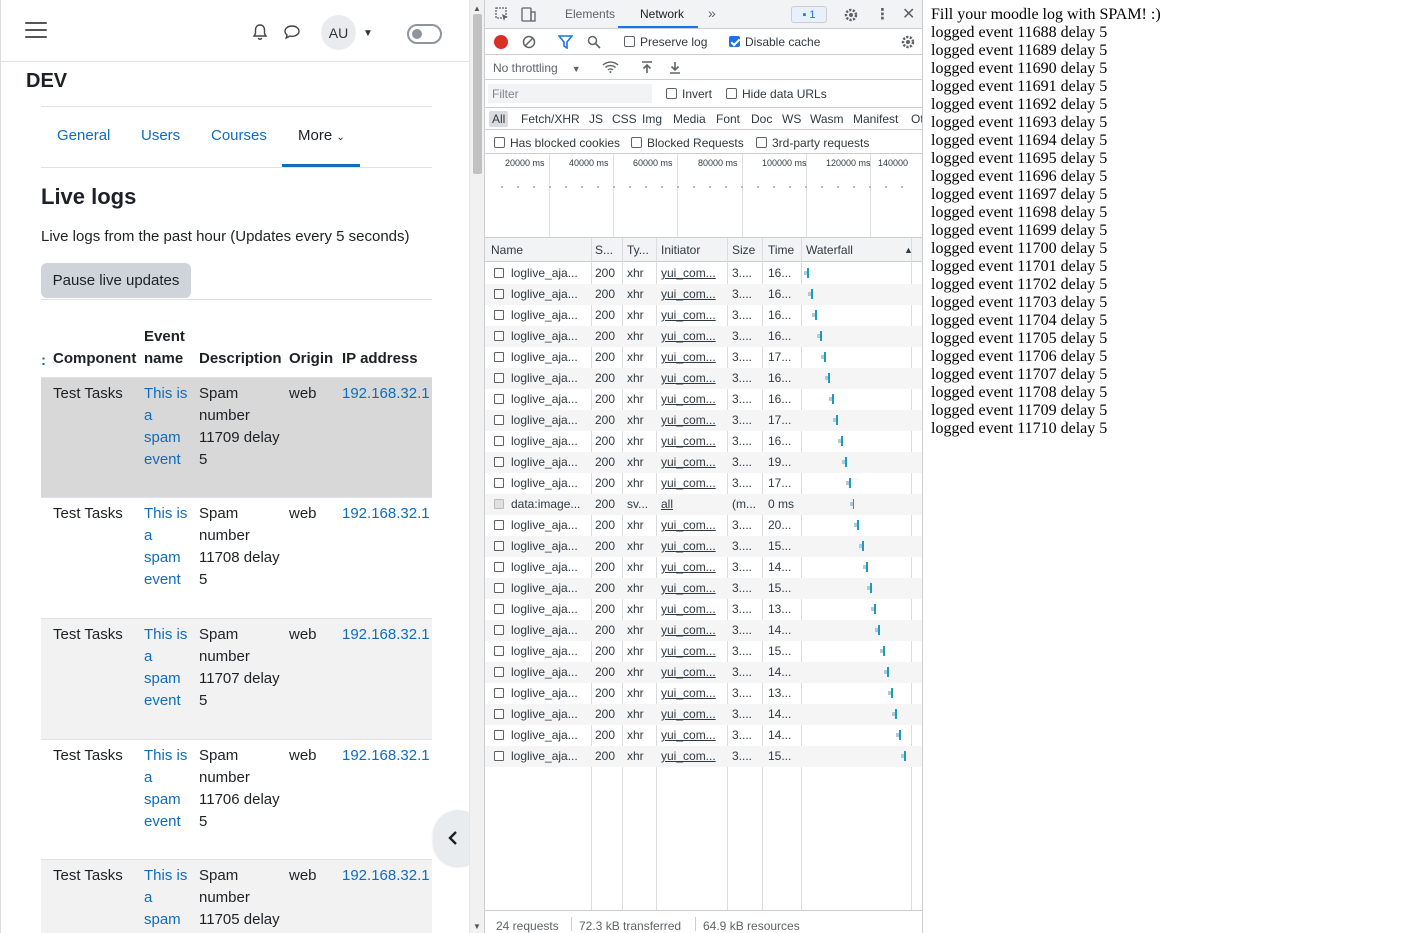 Image resolution: width=1403 pixels, height=933 pixels. What do you see at coordinates (368, 33) in the screenshot?
I see `chevron-down-icon: ▼` at bounding box center [368, 33].